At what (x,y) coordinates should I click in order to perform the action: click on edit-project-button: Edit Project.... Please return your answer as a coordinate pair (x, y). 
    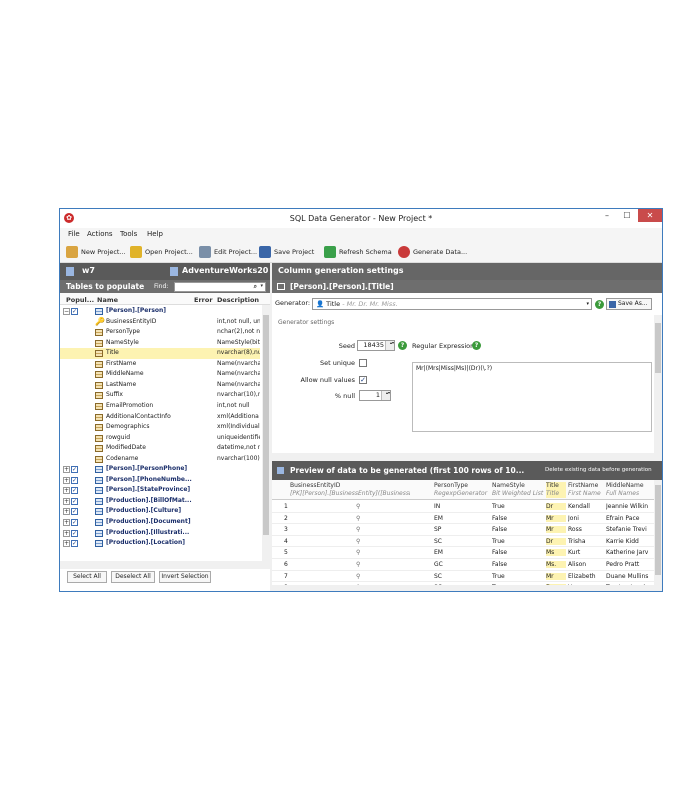
    Looking at the image, I should click on (228, 252).